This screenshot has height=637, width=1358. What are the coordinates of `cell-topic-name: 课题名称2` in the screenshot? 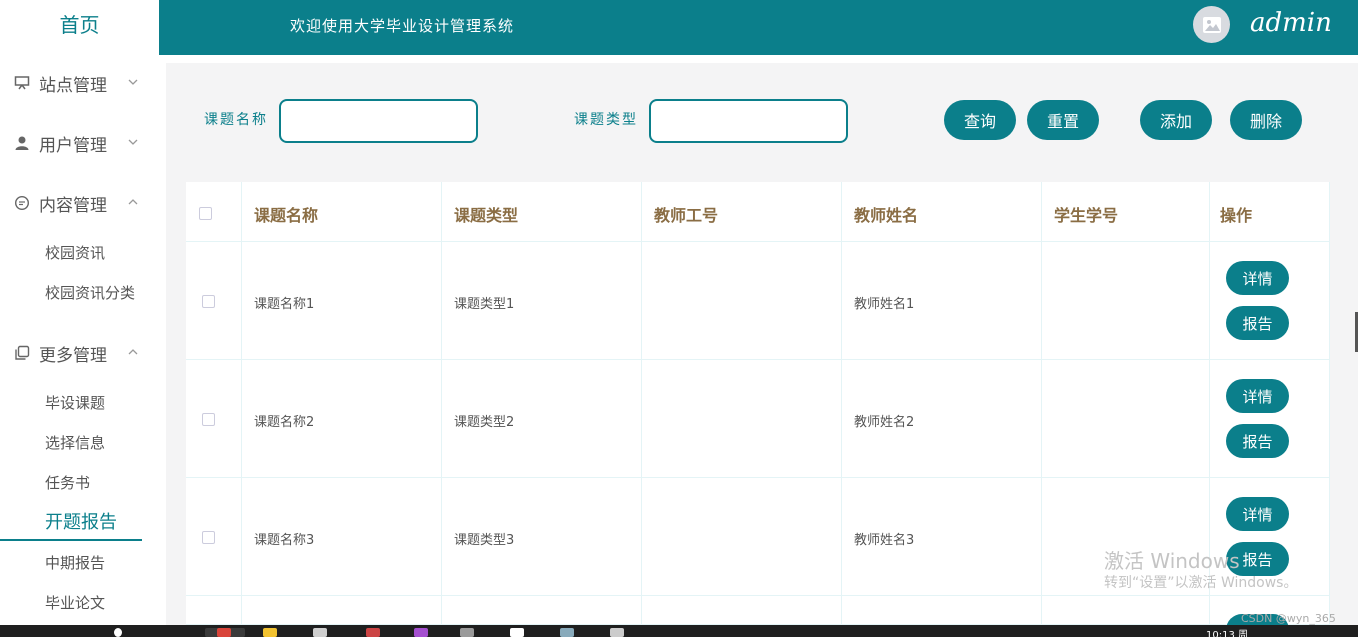 It's located at (284, 422).